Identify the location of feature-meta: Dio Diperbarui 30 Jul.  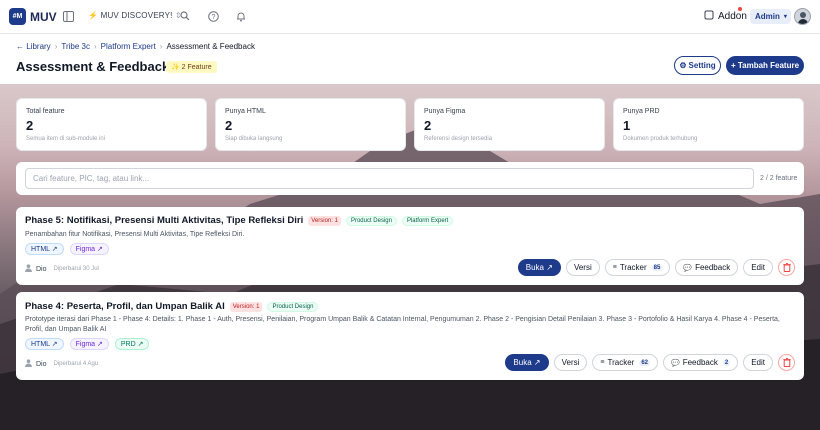
(62, 269).